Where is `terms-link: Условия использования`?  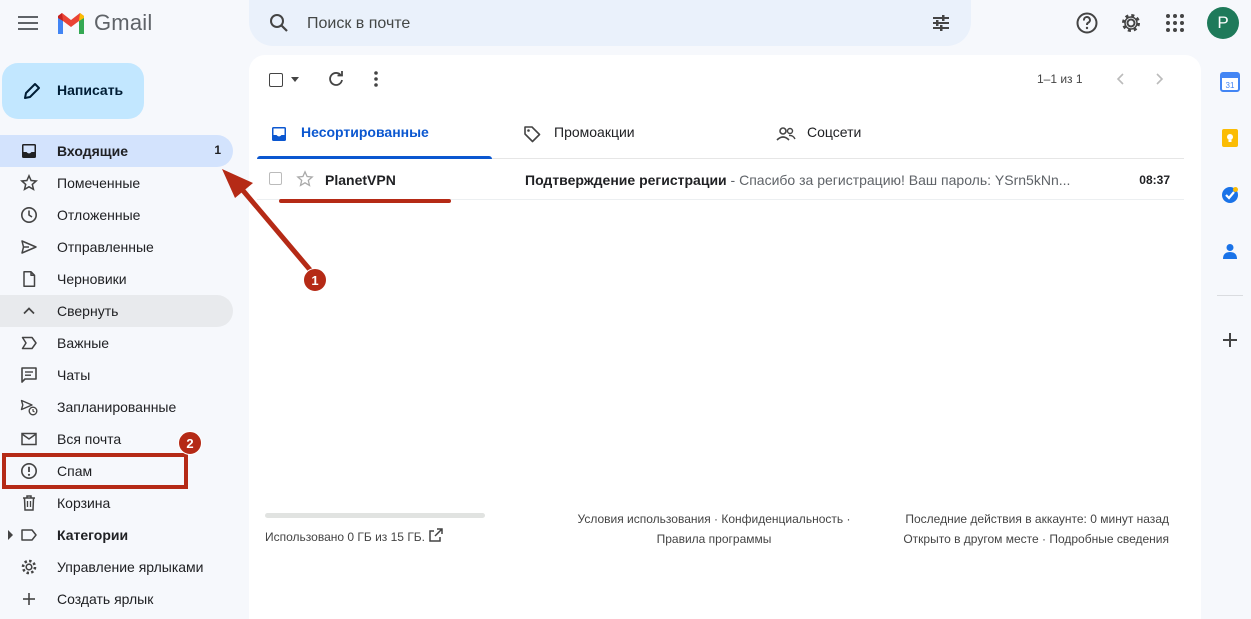 terms-link: Условия использования is located at coordinates (644, 519).